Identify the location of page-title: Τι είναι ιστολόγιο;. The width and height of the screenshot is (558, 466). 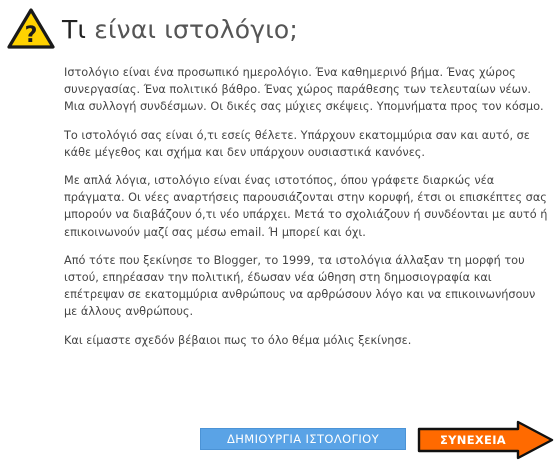
(180, 29).